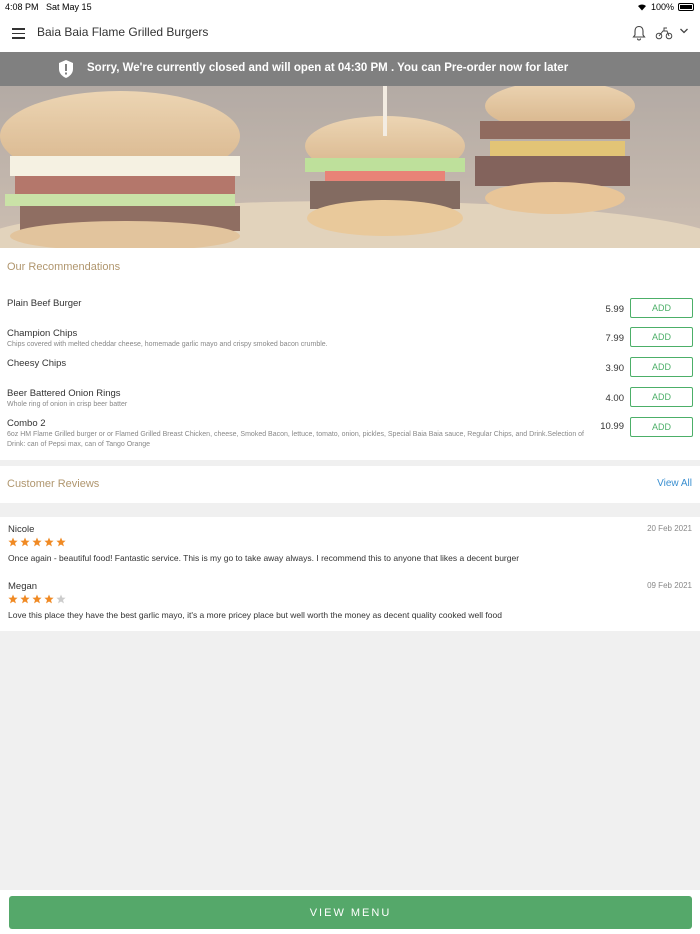 This screenshot has width=700, height=934. Describe the element at coordinates (669, 585) in the screenshot. I see `review-date: 09 Feb 2021` at that location.